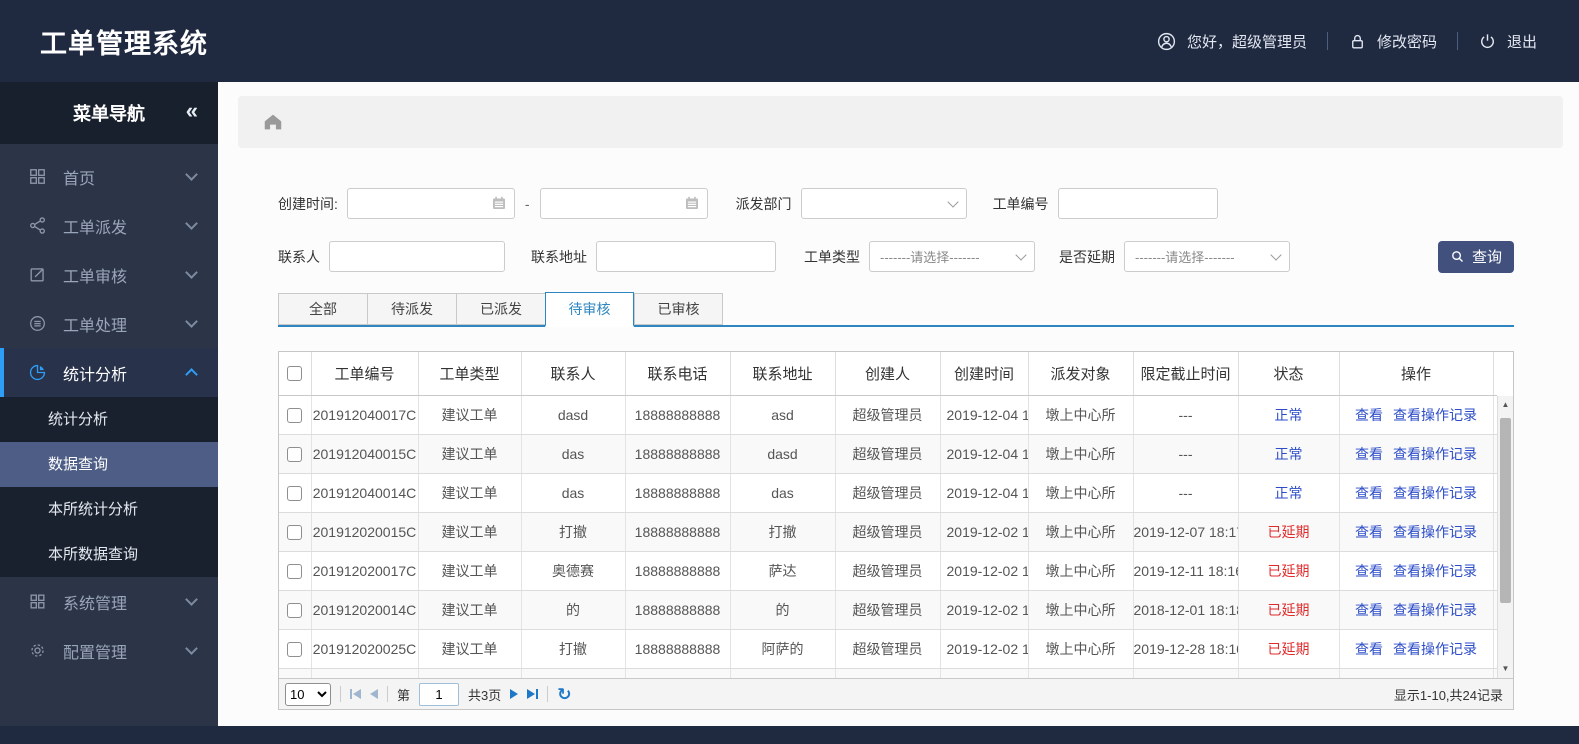 The height and width of the screenshot is (744, 1579). What do you see at coordinates (109, 176) in the screenshot?
I see `sidebar-item-home: 首页` at bounding box center [109, 176].